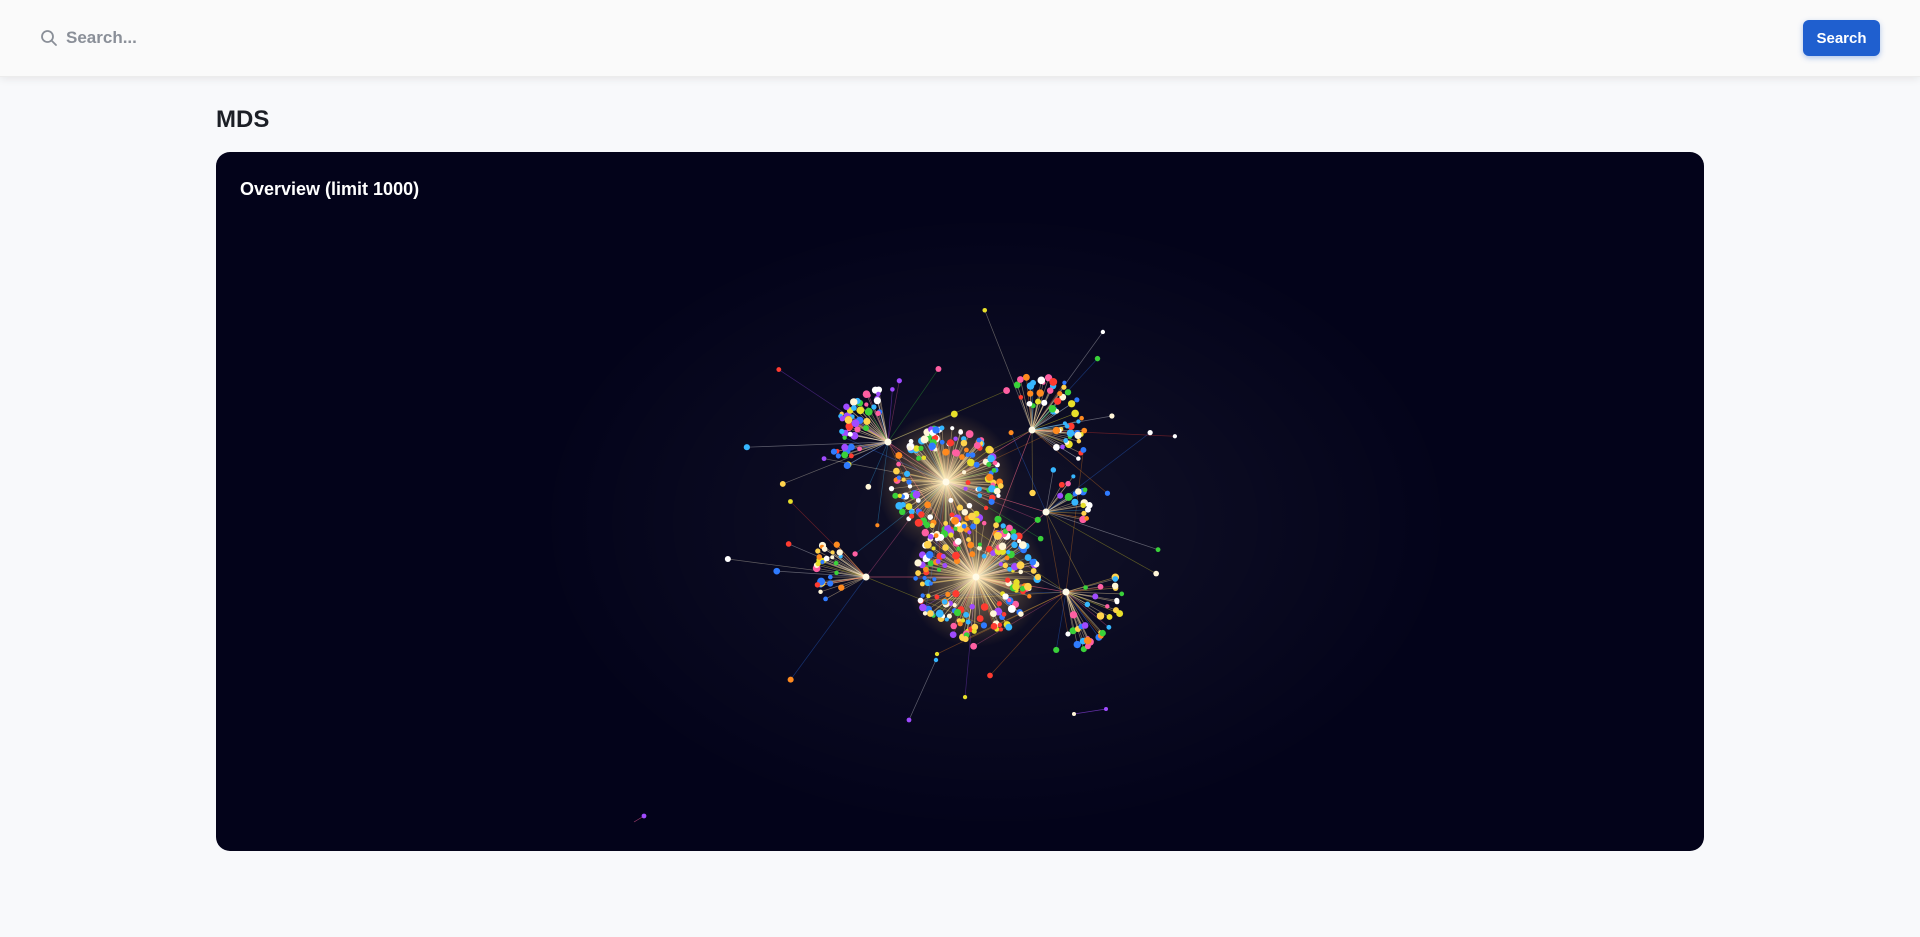 Image resolution: width=1920 pixels, height=937 pixels. I want to click on search-field, so click(353, 38).